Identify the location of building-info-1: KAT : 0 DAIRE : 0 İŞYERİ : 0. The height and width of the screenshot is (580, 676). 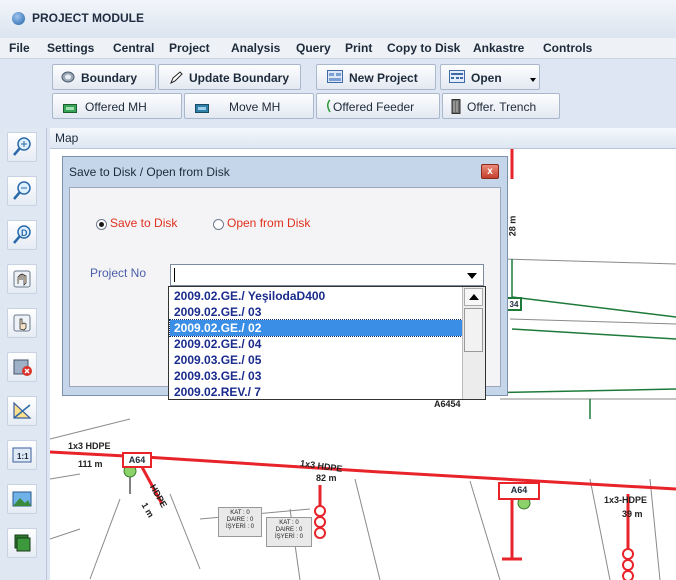
(240, 522).